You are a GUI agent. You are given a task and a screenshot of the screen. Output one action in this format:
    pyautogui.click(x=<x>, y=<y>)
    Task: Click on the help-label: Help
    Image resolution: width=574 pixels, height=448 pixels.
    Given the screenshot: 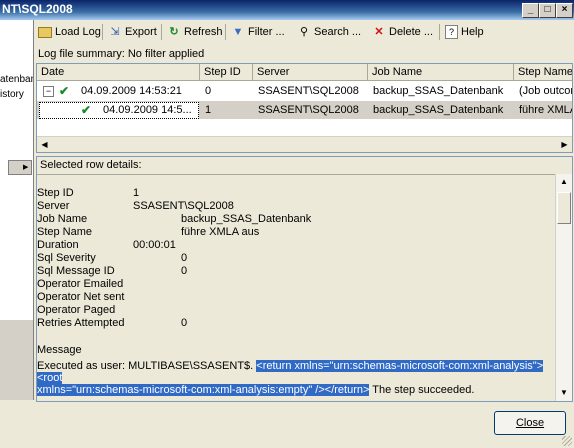 What is the action you would take?
    pyautogui.click(x=472, y=32)
    